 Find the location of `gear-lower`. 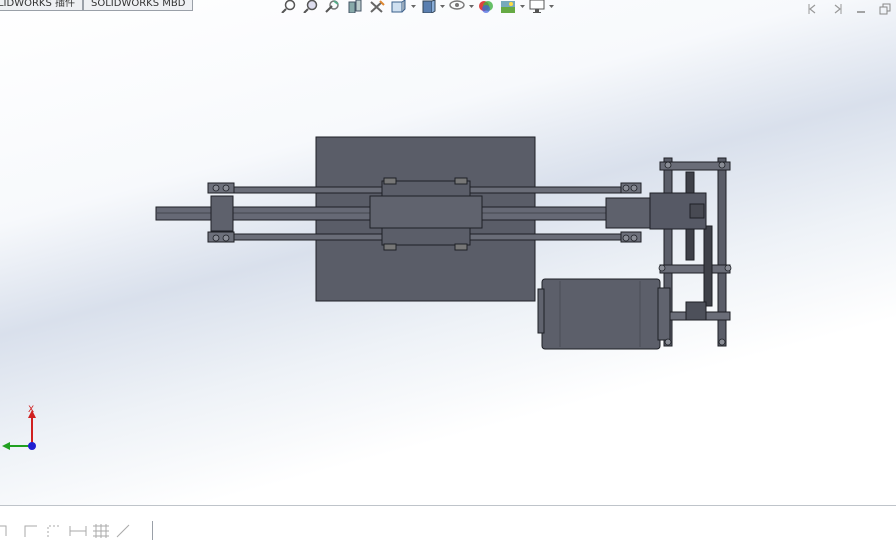

gear-lower is located at coordinates (708, 266).